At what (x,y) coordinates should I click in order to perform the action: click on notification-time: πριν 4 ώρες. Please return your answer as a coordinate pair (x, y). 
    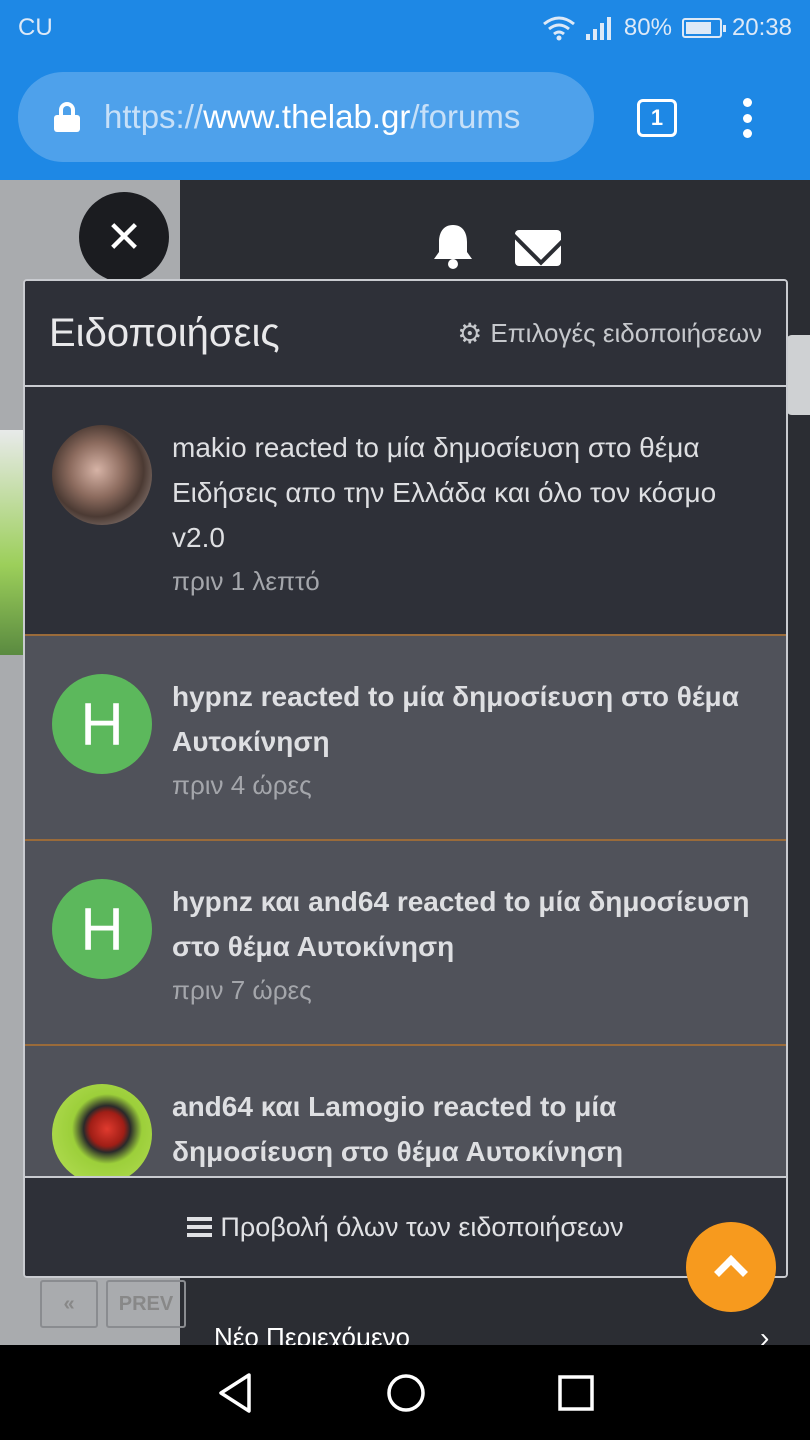
    Looking at the image, I should click on (242, 785).